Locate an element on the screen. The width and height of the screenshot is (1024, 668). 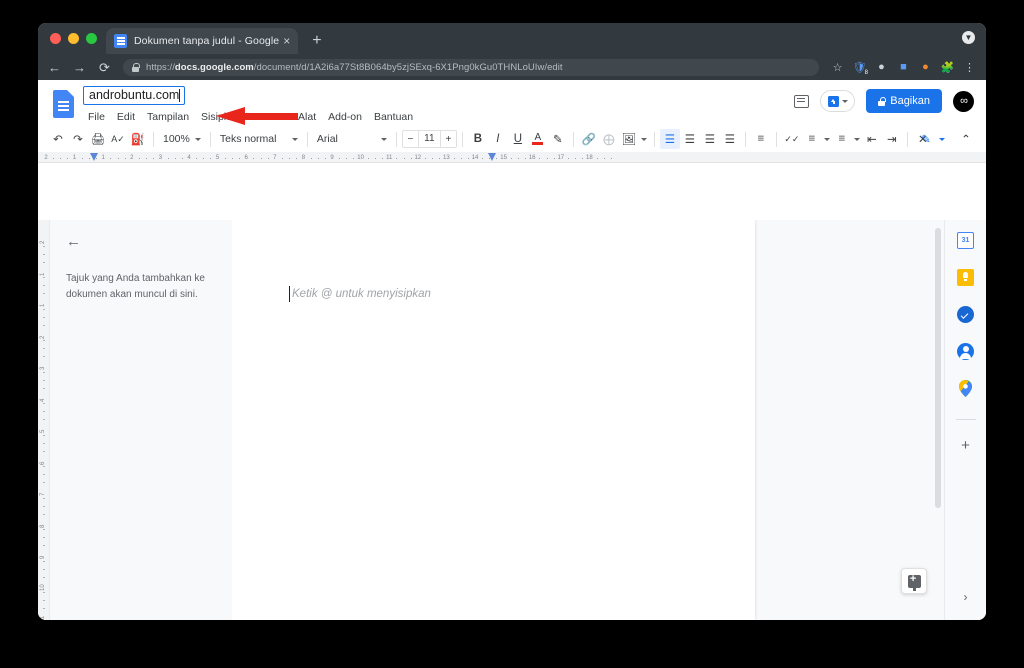
avatar: ∞ is located at coordinates (963, 101).